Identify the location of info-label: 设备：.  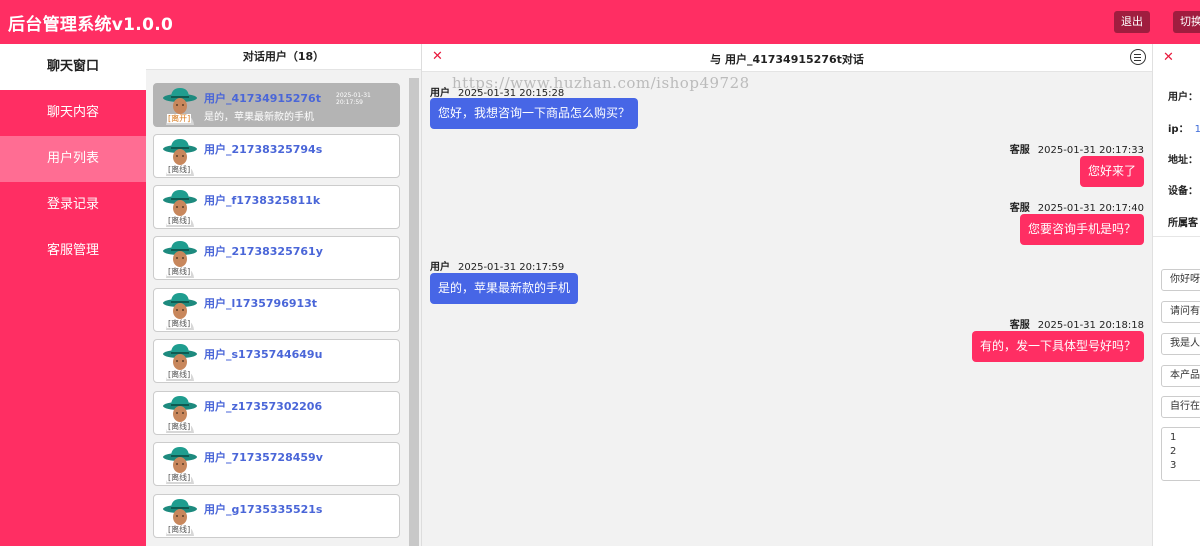
(1183, 191).